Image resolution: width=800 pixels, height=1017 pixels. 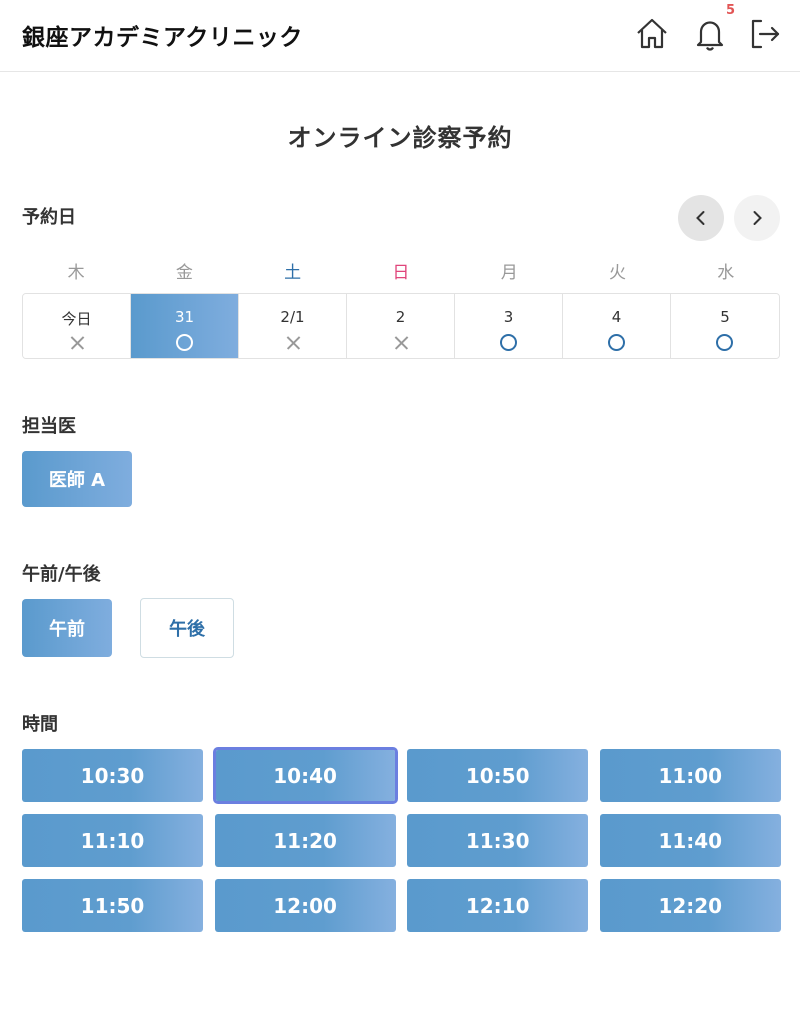 I want to click on logout-icon, so click(x=765, y=34).